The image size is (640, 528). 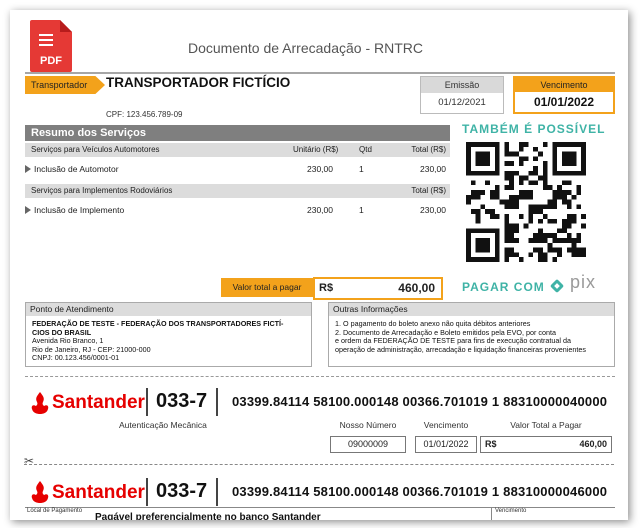 I want to click on valor-total-label: Valor Total a Pagar, so click(x=546, y=425).